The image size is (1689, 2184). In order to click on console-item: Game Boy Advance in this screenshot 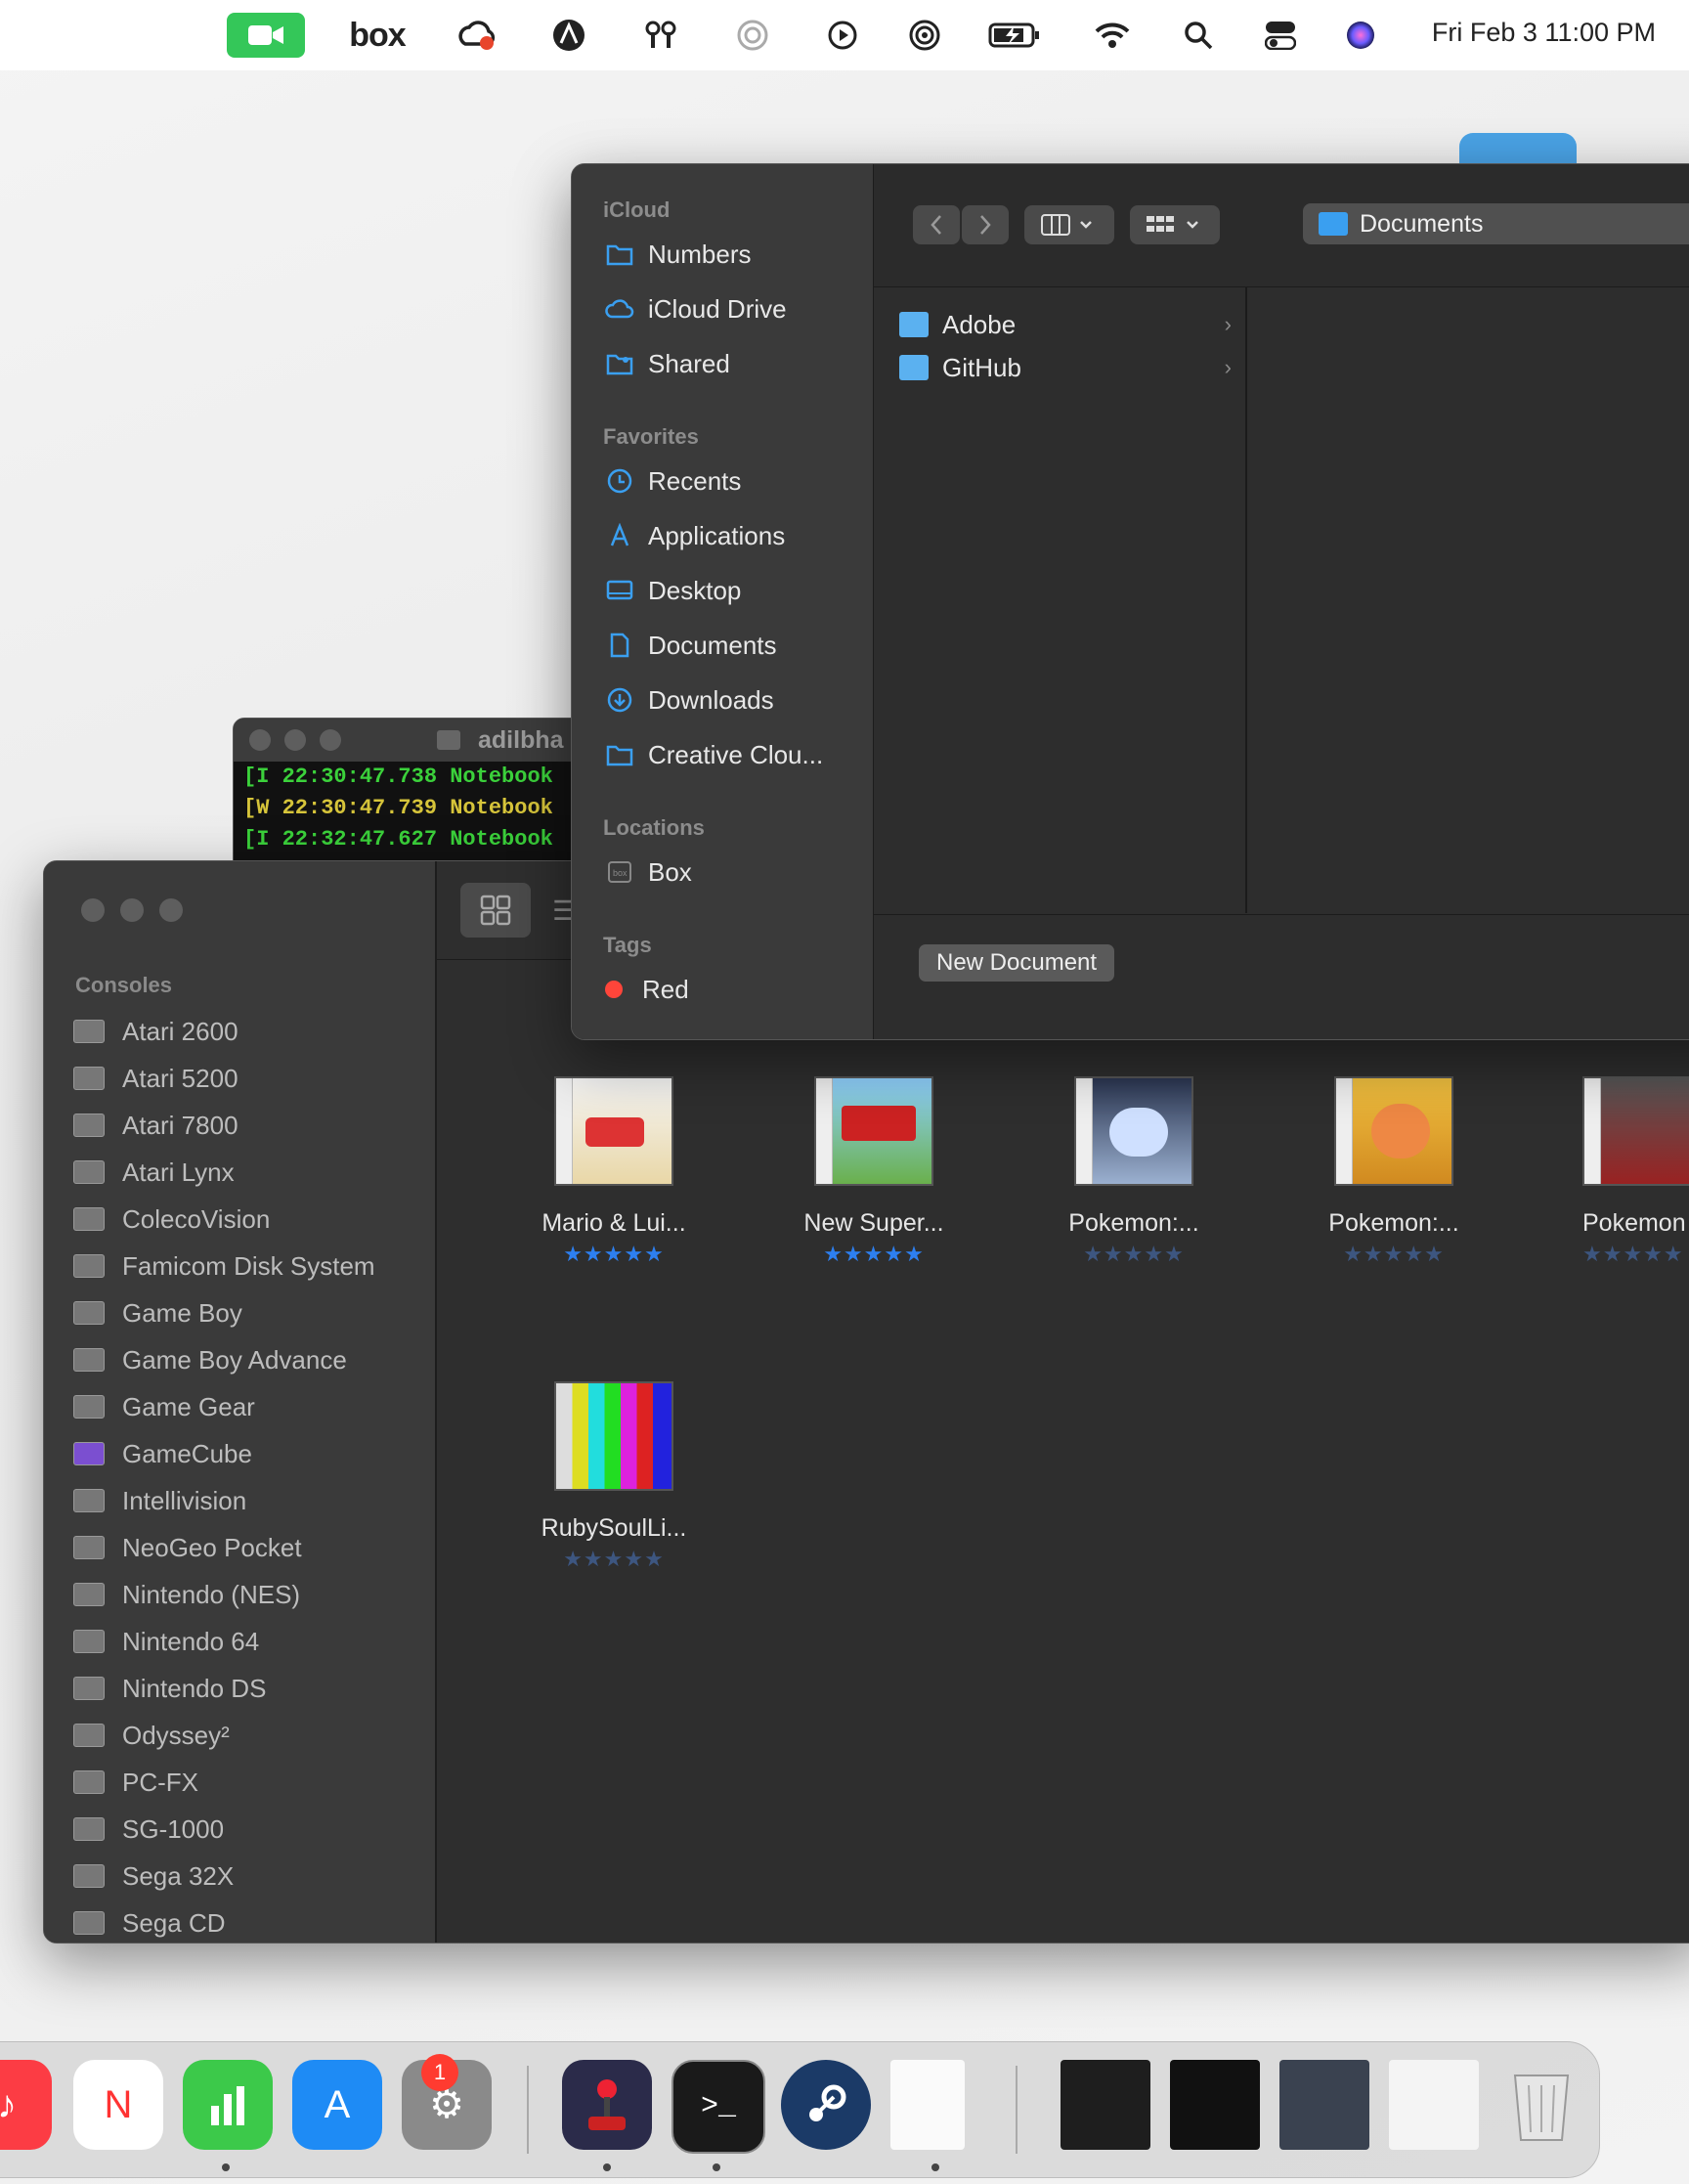, I will do `click(210, 1359)`.